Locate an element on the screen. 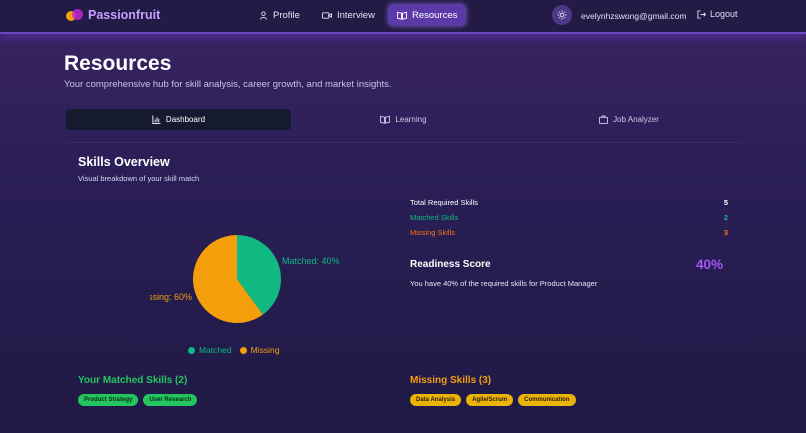 Image resolution: width=806 pixels, height=433 pixels. tab-label: Job Analyzer is located at coordinates (636, 119).